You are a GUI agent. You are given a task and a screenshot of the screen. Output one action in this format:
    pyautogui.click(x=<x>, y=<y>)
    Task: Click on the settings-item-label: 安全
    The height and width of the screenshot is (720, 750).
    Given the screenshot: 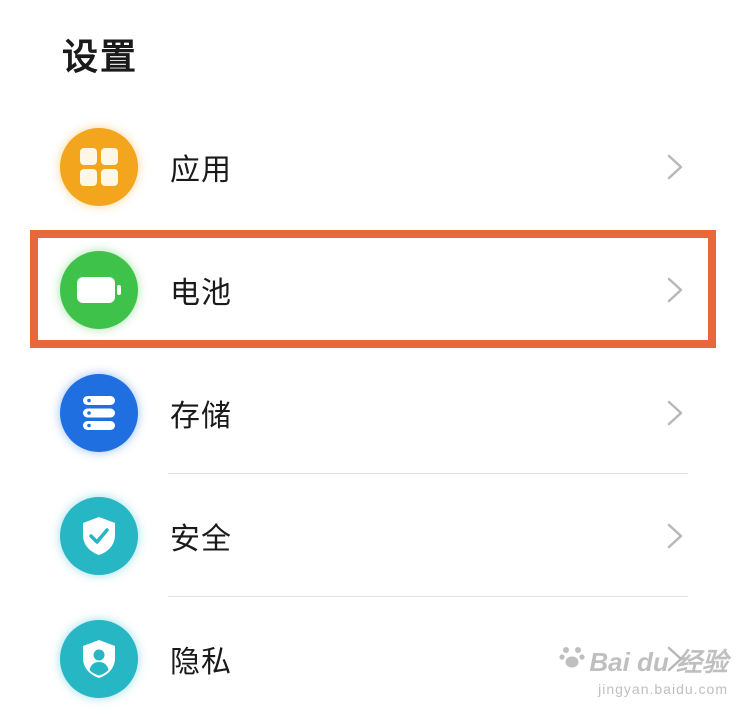 What is the action you would take?
    pyautogui.click(x=201, y=539)
    